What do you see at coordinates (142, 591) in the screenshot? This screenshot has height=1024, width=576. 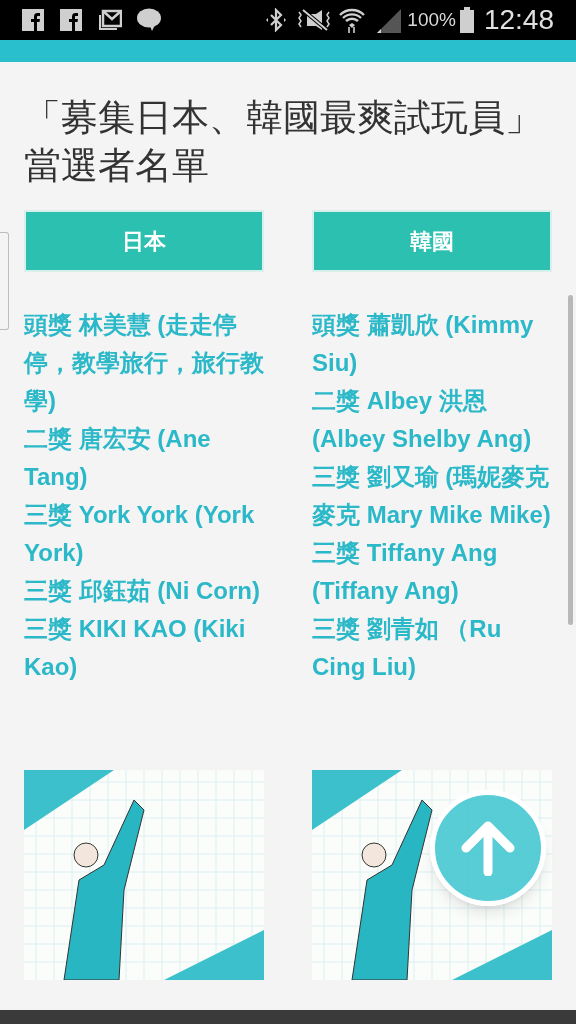 I see `winner-entry: 三獎 邱鈺茹 (Ni Corn)` at bounding box center [142, 591].